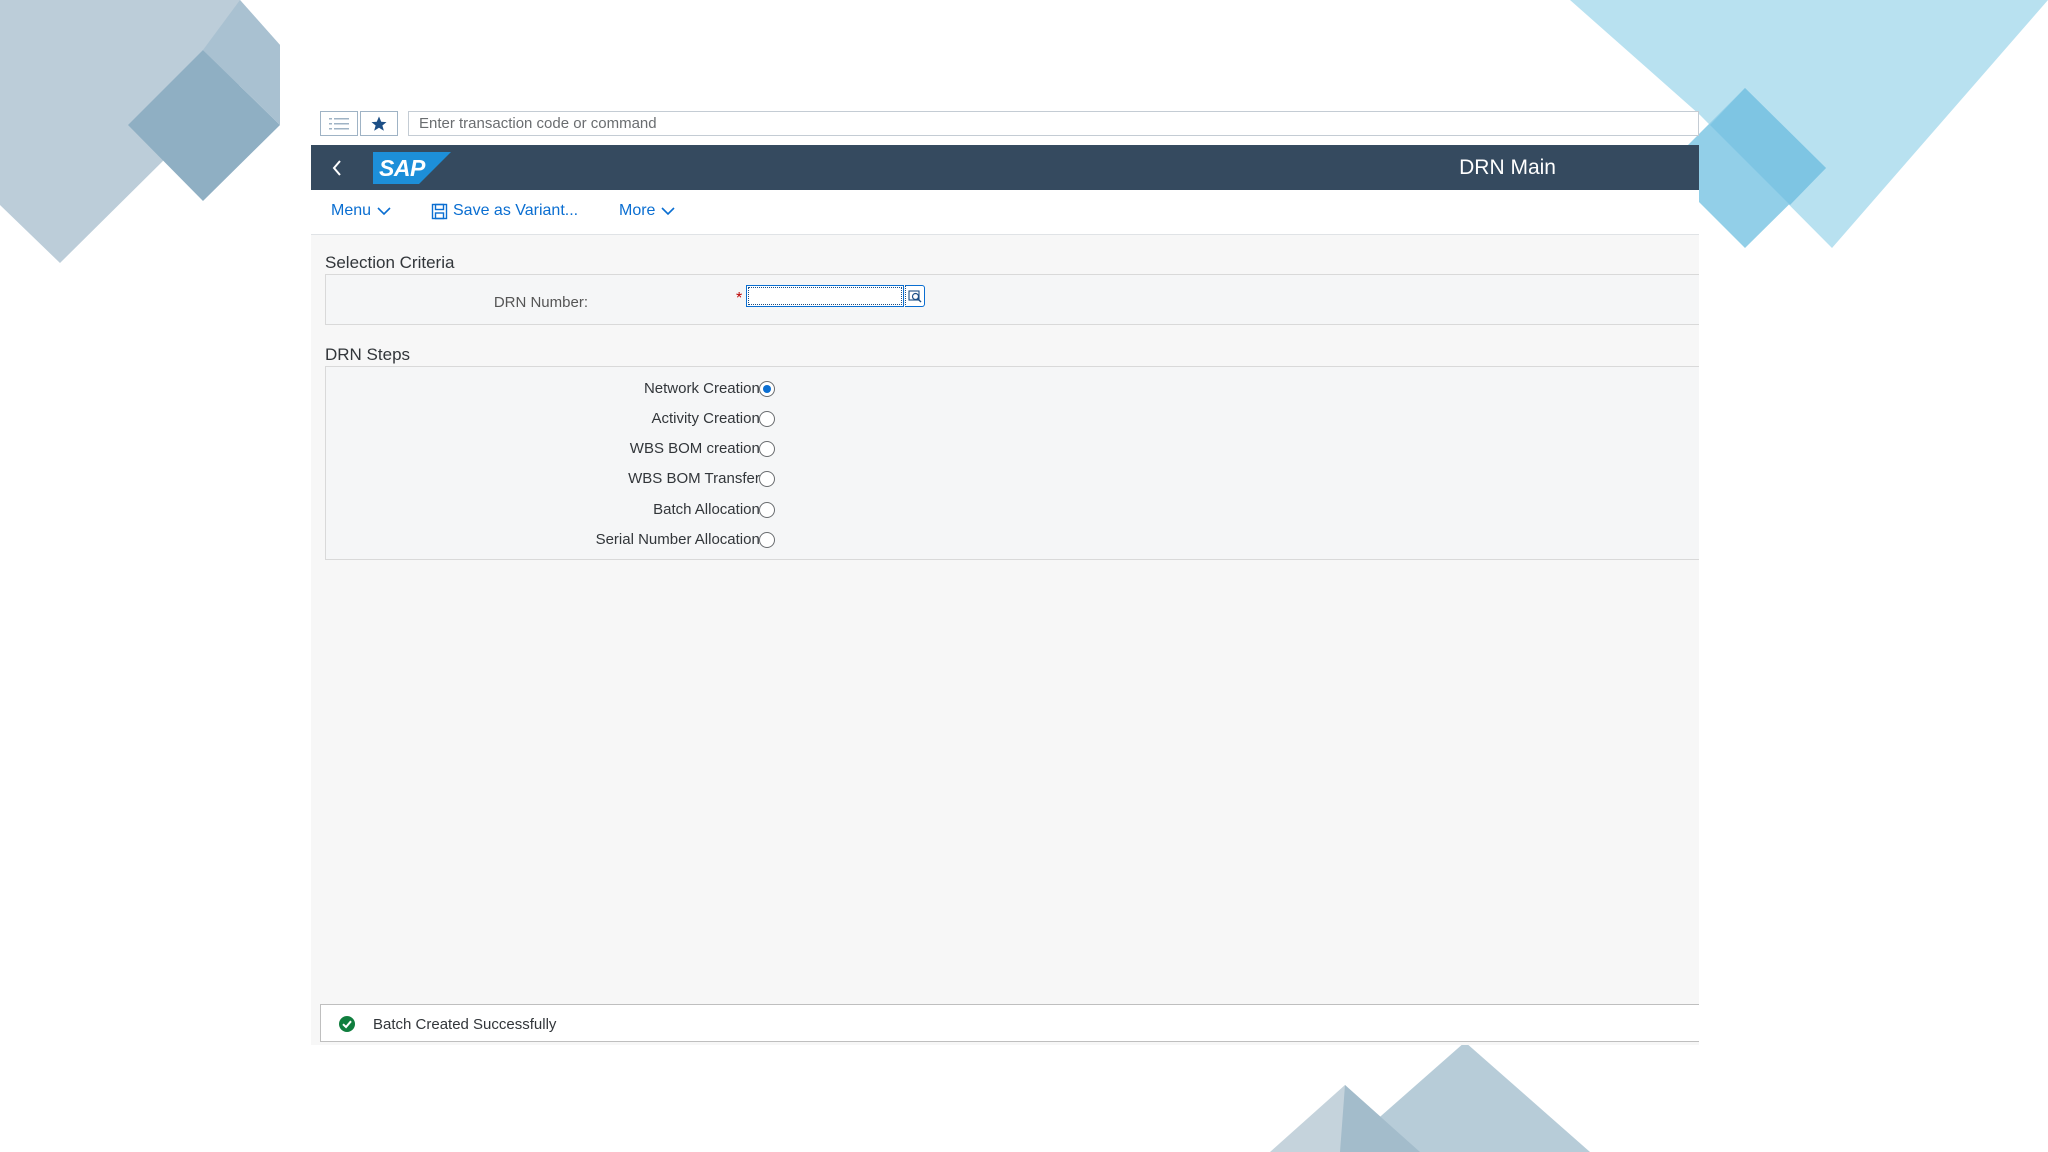 Image resolution: width=2048 pixels, height=1152 pixels. Describe the element at coordinates (439, 211) in the screenshot. I see `save-icon` at that location.